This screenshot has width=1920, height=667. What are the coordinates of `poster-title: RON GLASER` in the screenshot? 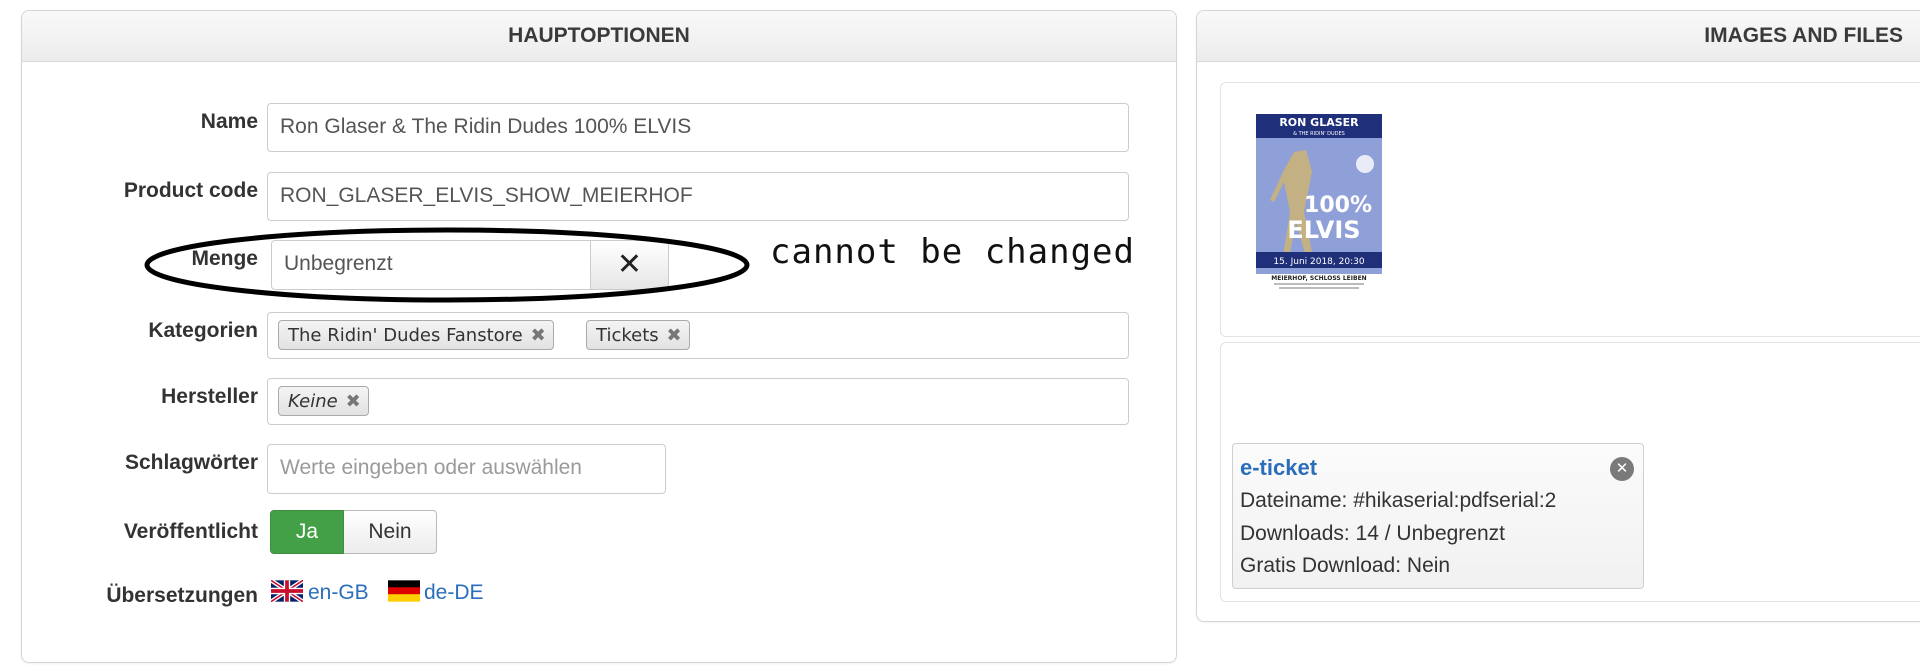 It's located at (1319, 122).